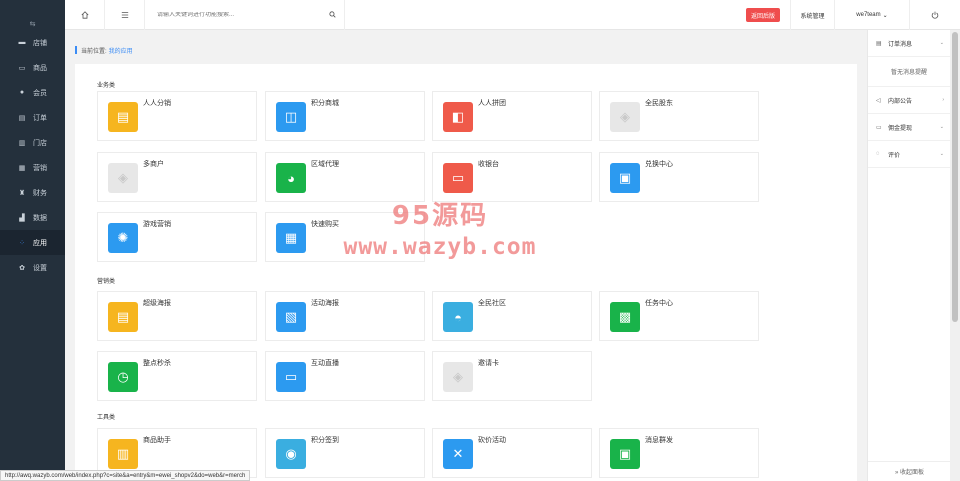 This screenshot has width=960, height=481. I want to click on top-header: 返回后版 系统管理 we7team ⌄, so click(512, 15).